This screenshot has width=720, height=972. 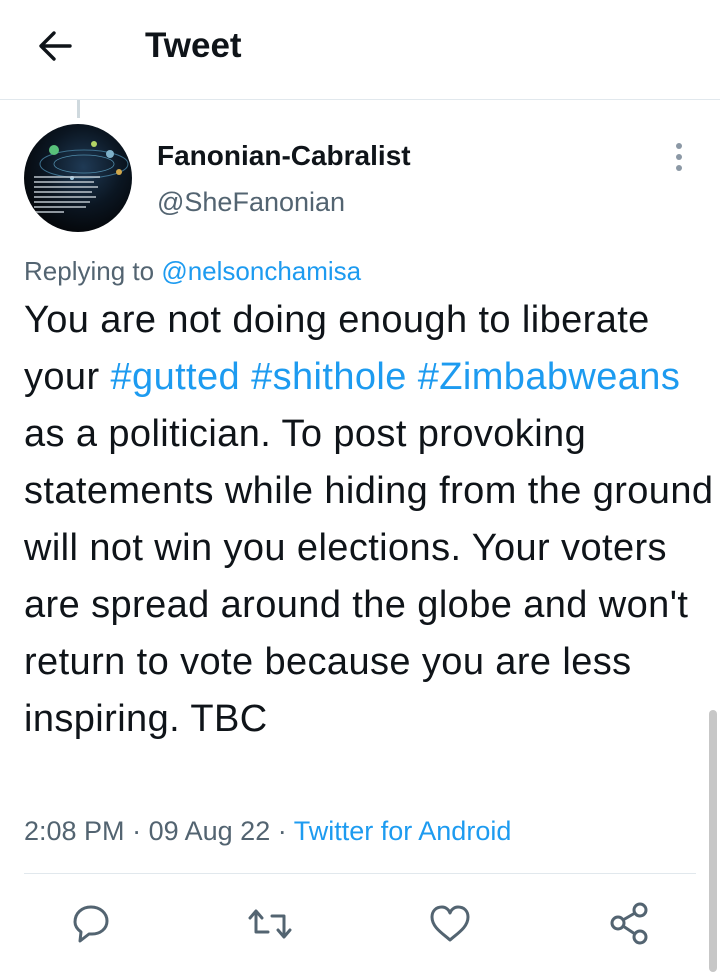 What do you see at coordinates (193, 45) in the screenshot?
I see `page-title: Tweet` at bounding box center [193, 45].